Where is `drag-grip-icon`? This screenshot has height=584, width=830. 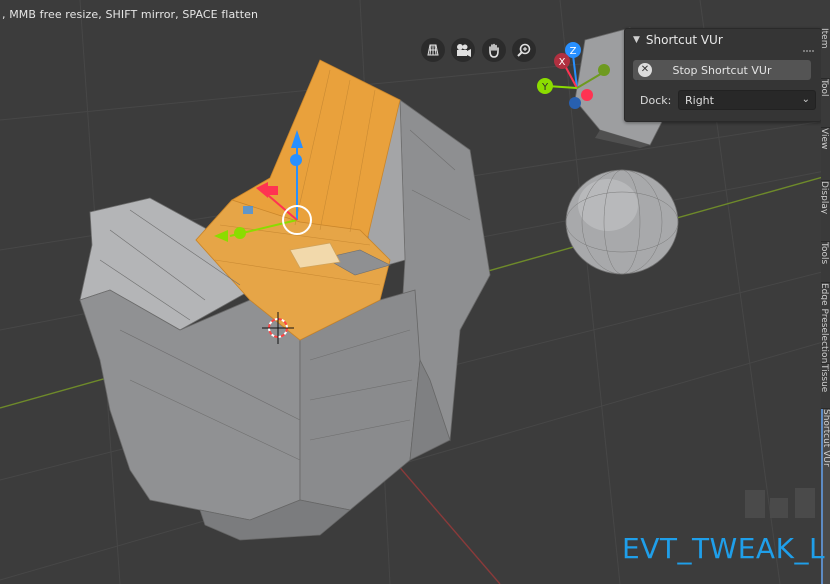 drag-grip-icon is located at coordinates (809, 44).